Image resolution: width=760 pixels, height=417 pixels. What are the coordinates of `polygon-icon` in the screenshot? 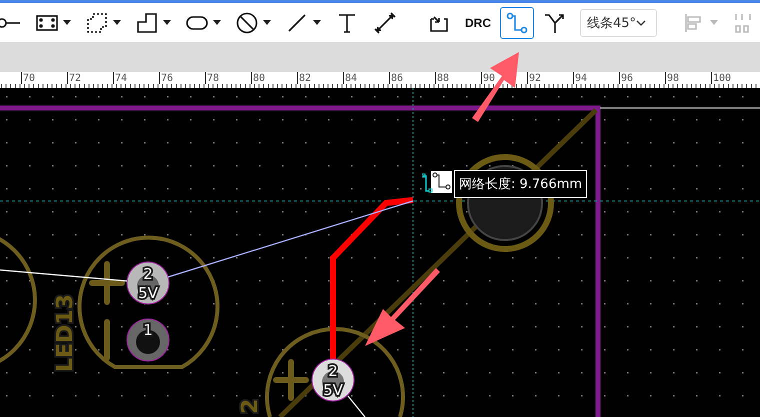 It's located at (147, 22).